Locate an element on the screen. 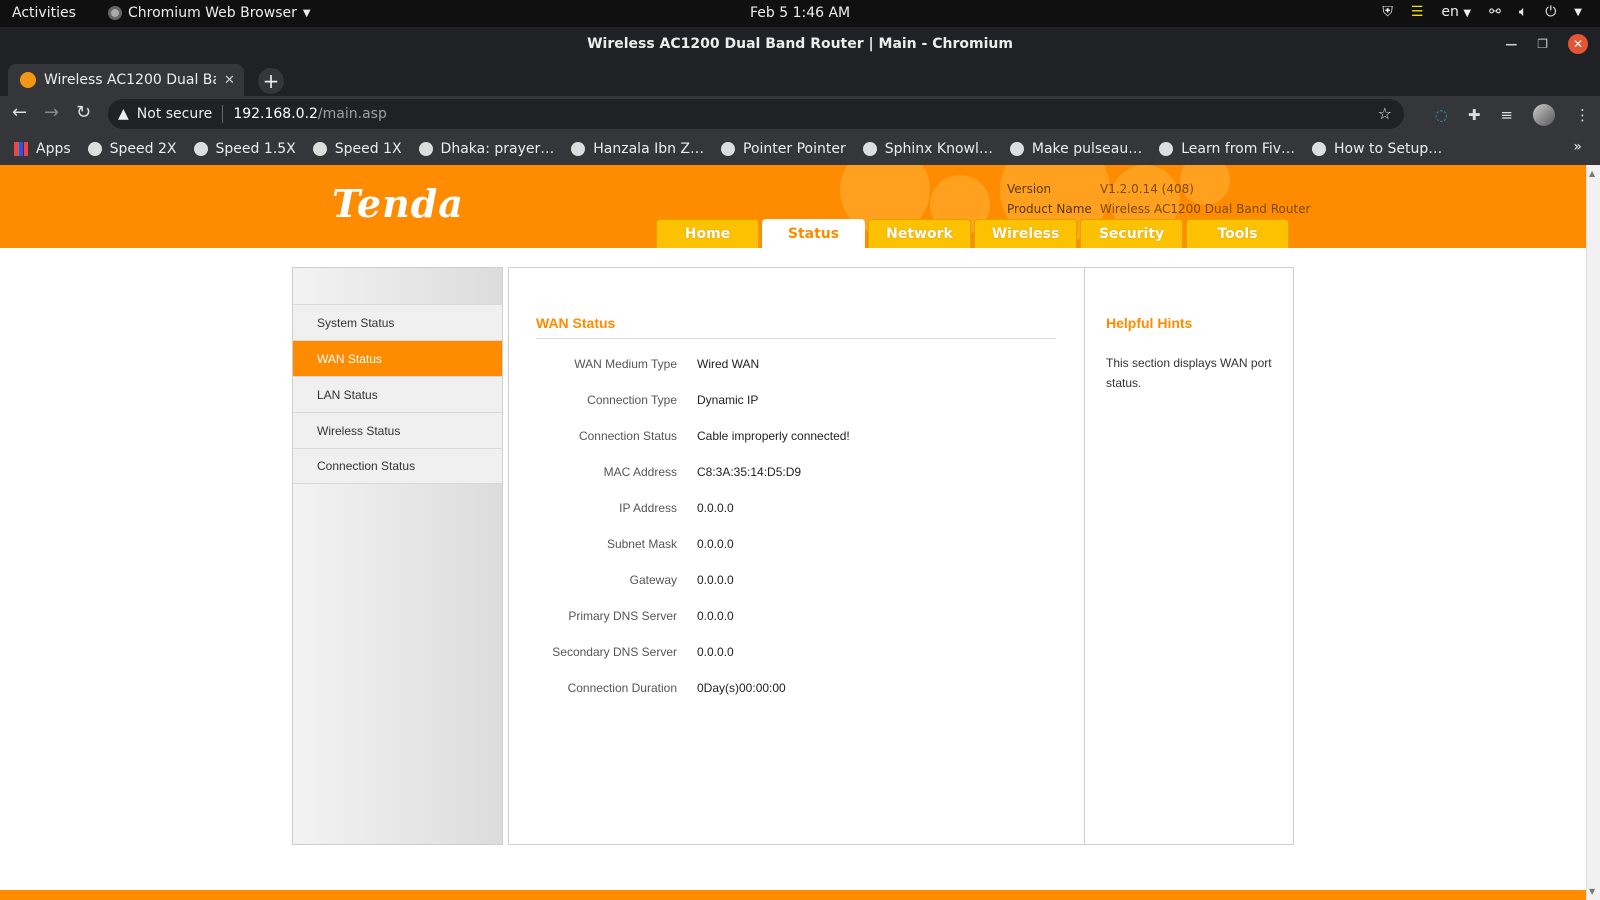 This screenshot has width=1600, height=900. forward-icon: → is located at coordinates (51, 112).